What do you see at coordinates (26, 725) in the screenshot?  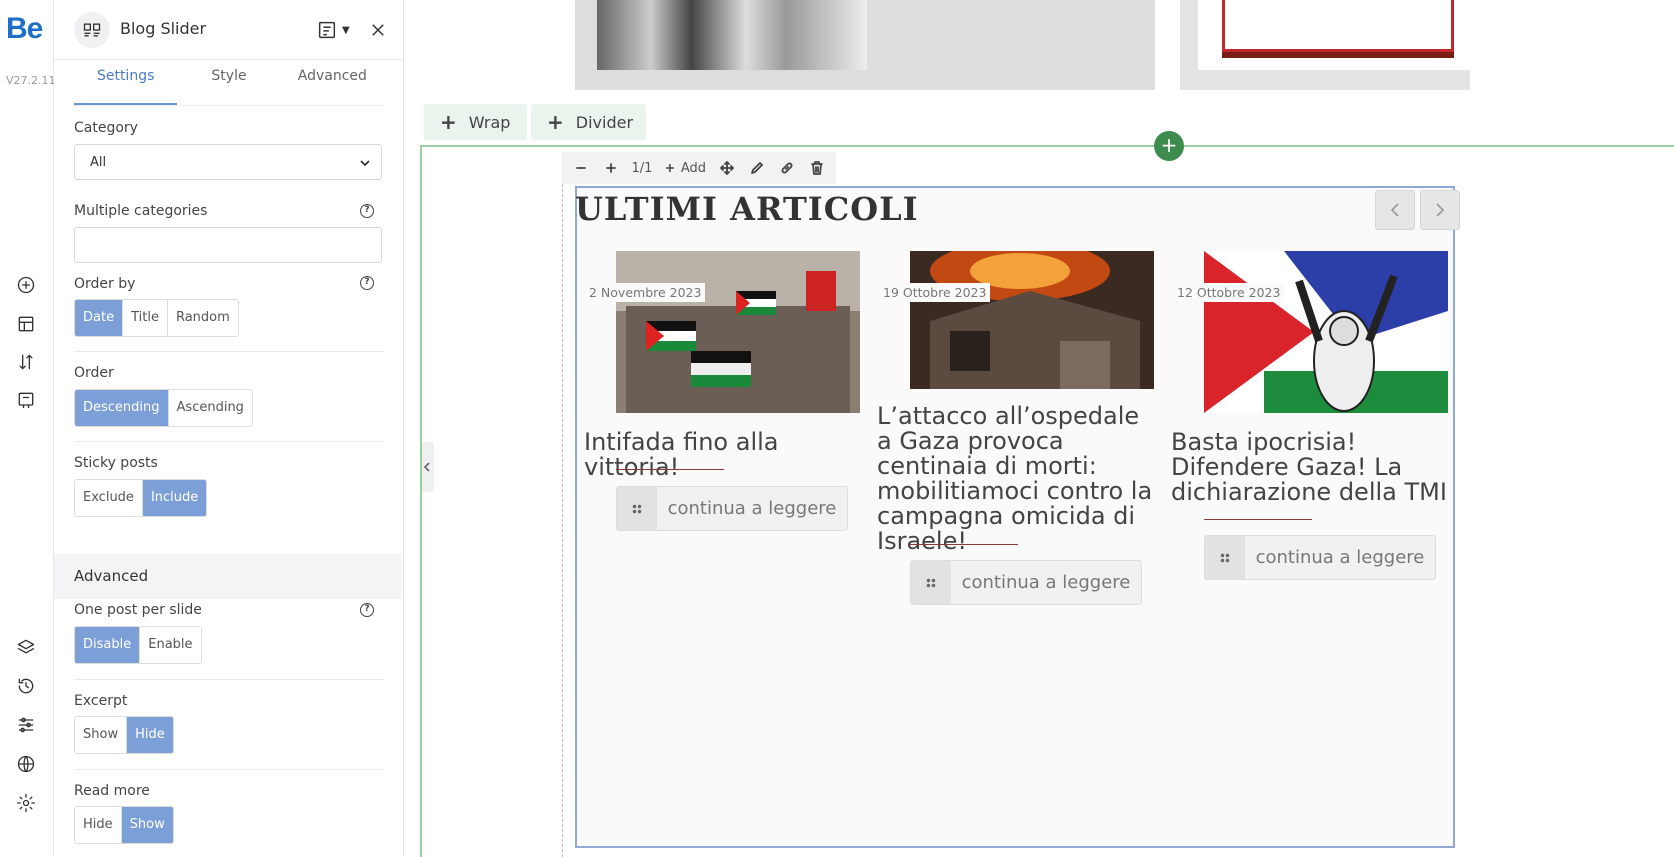 I see `sliders-icon` at bounding box center [26, 725].